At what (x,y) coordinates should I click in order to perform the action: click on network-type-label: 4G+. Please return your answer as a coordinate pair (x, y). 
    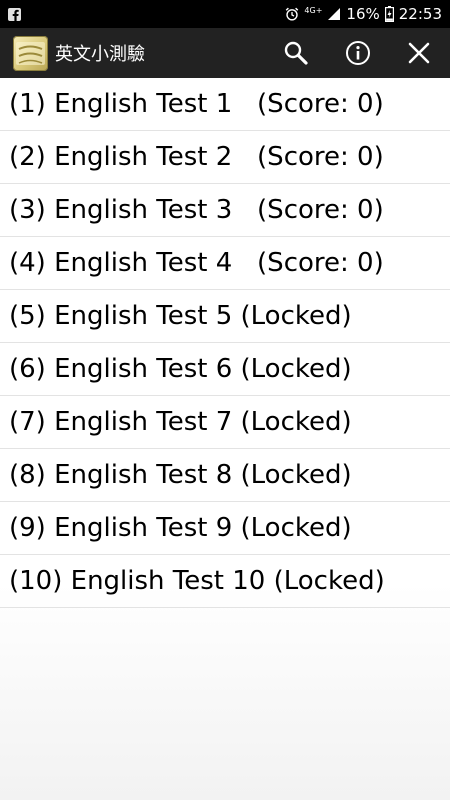
    Looking at the image, I should click on (313, 10).